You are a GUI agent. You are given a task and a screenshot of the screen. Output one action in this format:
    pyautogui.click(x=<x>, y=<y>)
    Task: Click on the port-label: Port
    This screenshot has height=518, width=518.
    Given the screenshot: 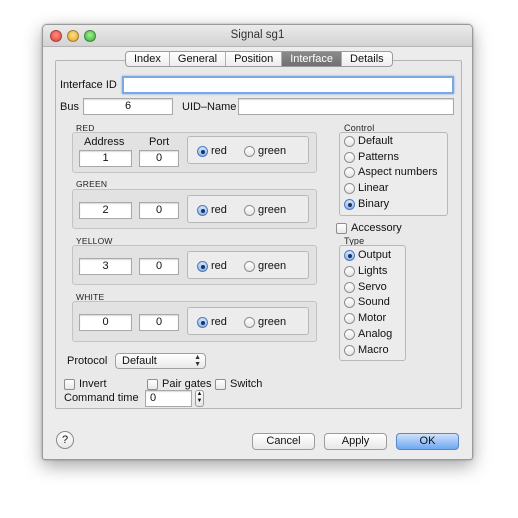 What is the action you would take?
    pyautogui.click(x=159, y=142)
    